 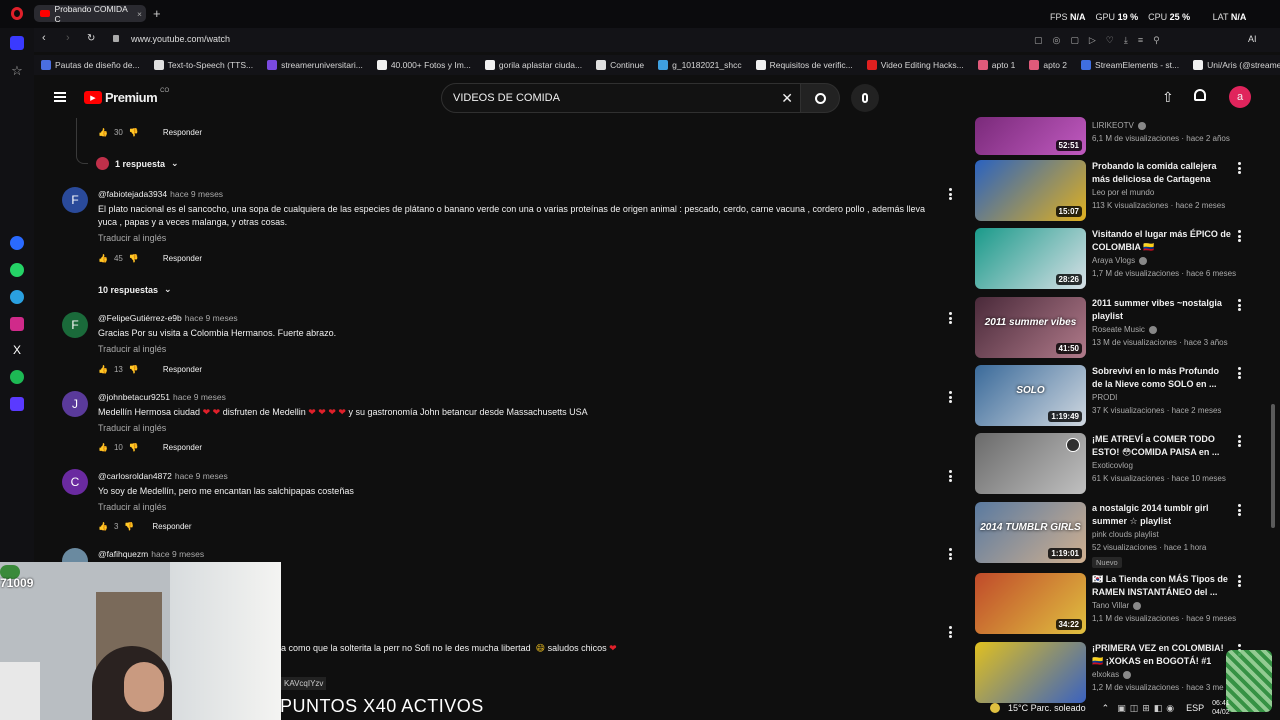 I want to click on video-thumbnail: 2011 summer vibes 41:50, so click(x=1030, y=327).